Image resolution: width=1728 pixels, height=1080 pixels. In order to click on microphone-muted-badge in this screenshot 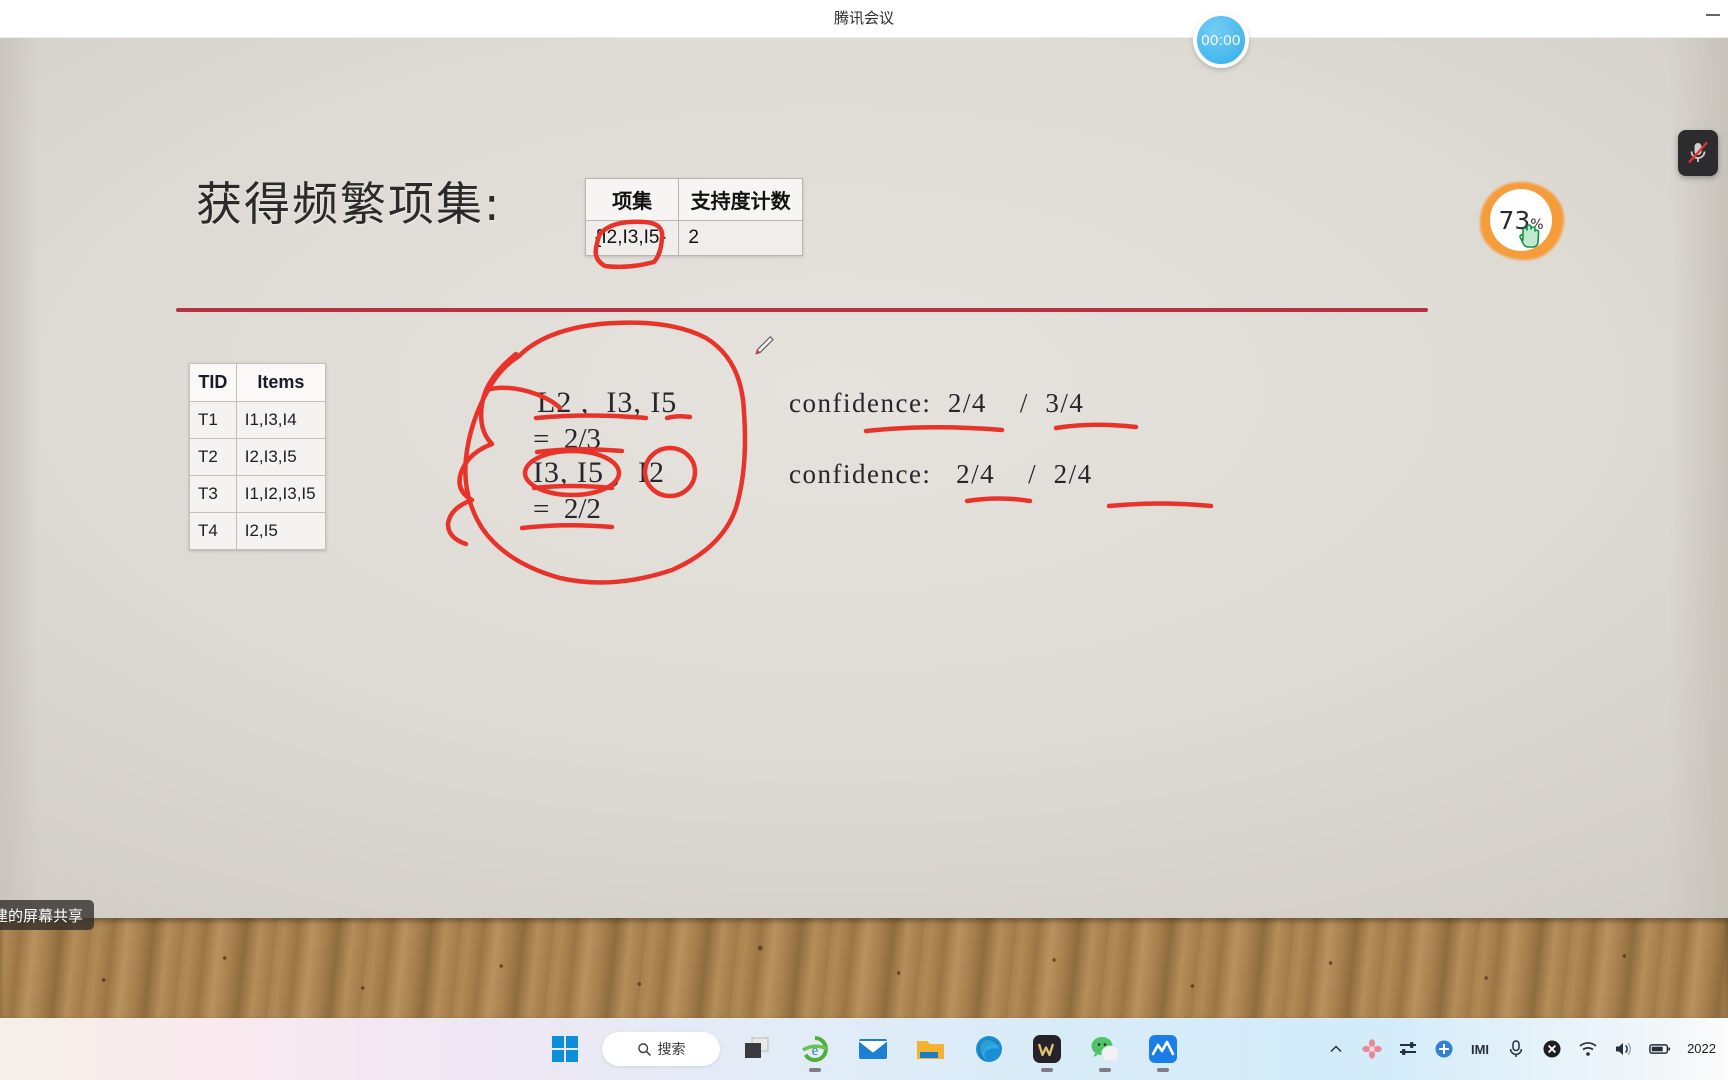, I will do `click(1698, 153)`.